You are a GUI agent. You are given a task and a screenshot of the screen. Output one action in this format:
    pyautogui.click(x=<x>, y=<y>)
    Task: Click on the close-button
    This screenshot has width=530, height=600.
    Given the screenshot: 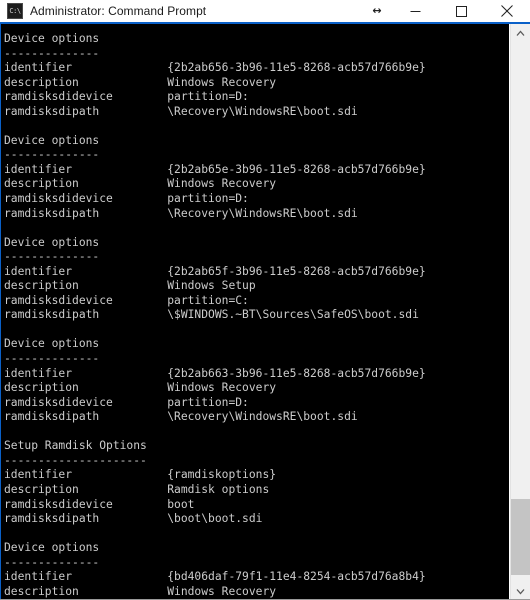 What is the action you would take?
    pyautogui.click(x=507, y=11)
    